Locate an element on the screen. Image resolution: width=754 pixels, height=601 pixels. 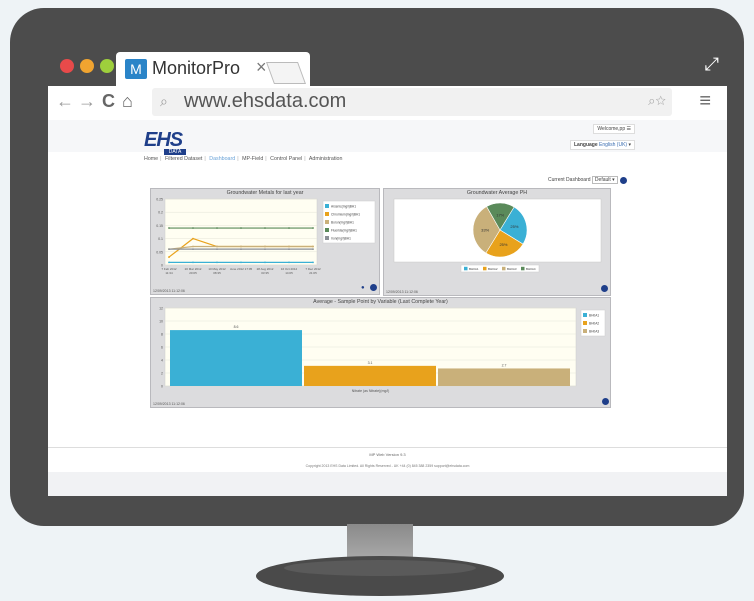
reload-icon: C is located at coordinates (108, 101).